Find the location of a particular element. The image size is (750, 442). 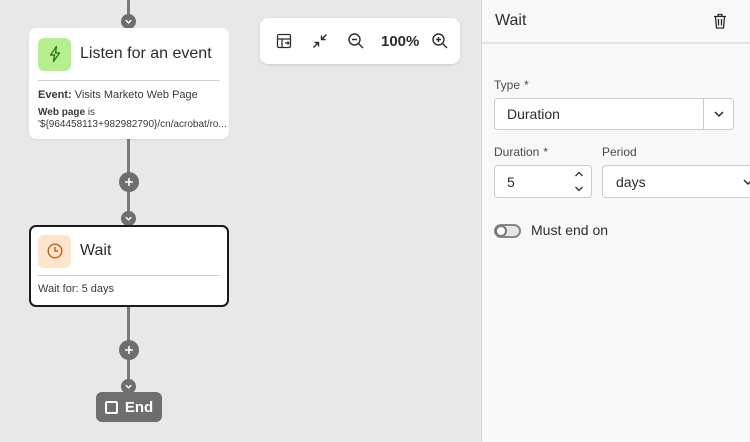

clock-icon is located at coordinates (54, 251).